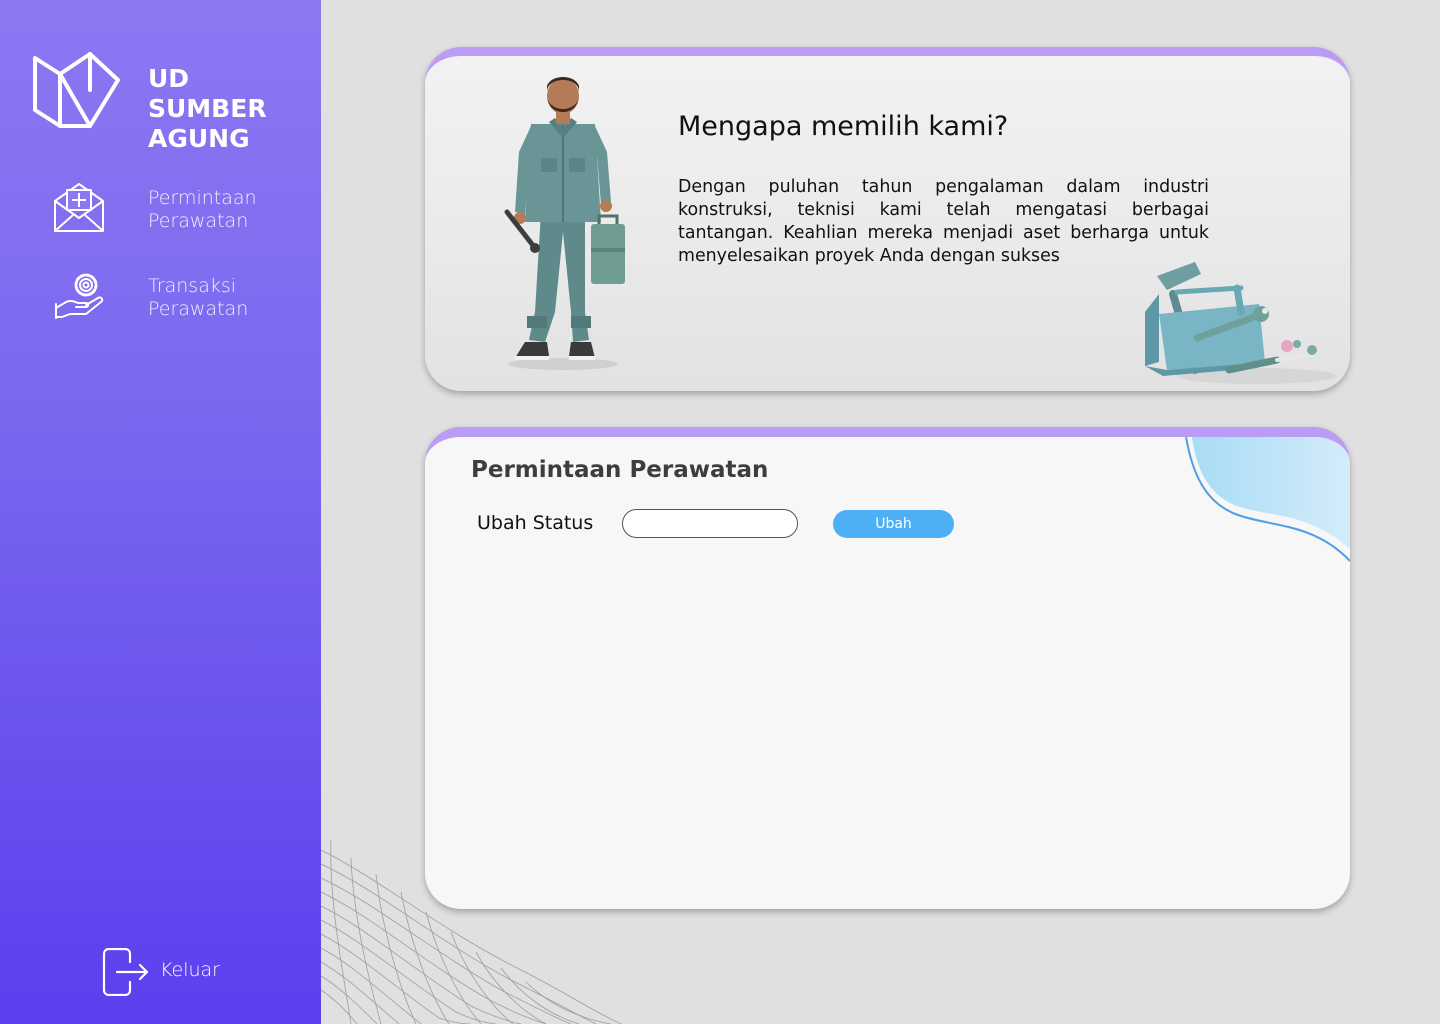  I want to click on form-title: Permintaan Perawatan, so click(620, 470).